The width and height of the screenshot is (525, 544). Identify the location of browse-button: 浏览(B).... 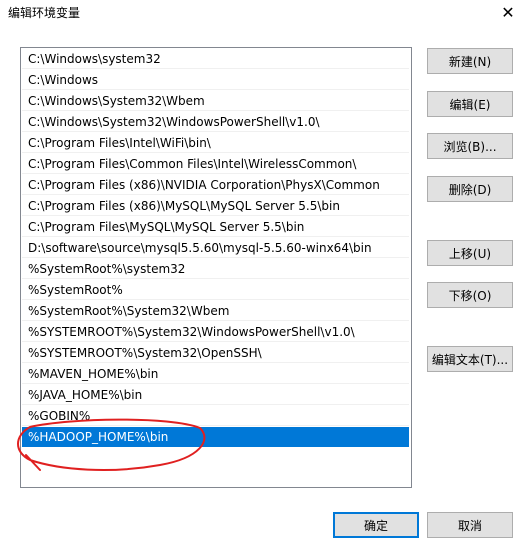
(470, 146).